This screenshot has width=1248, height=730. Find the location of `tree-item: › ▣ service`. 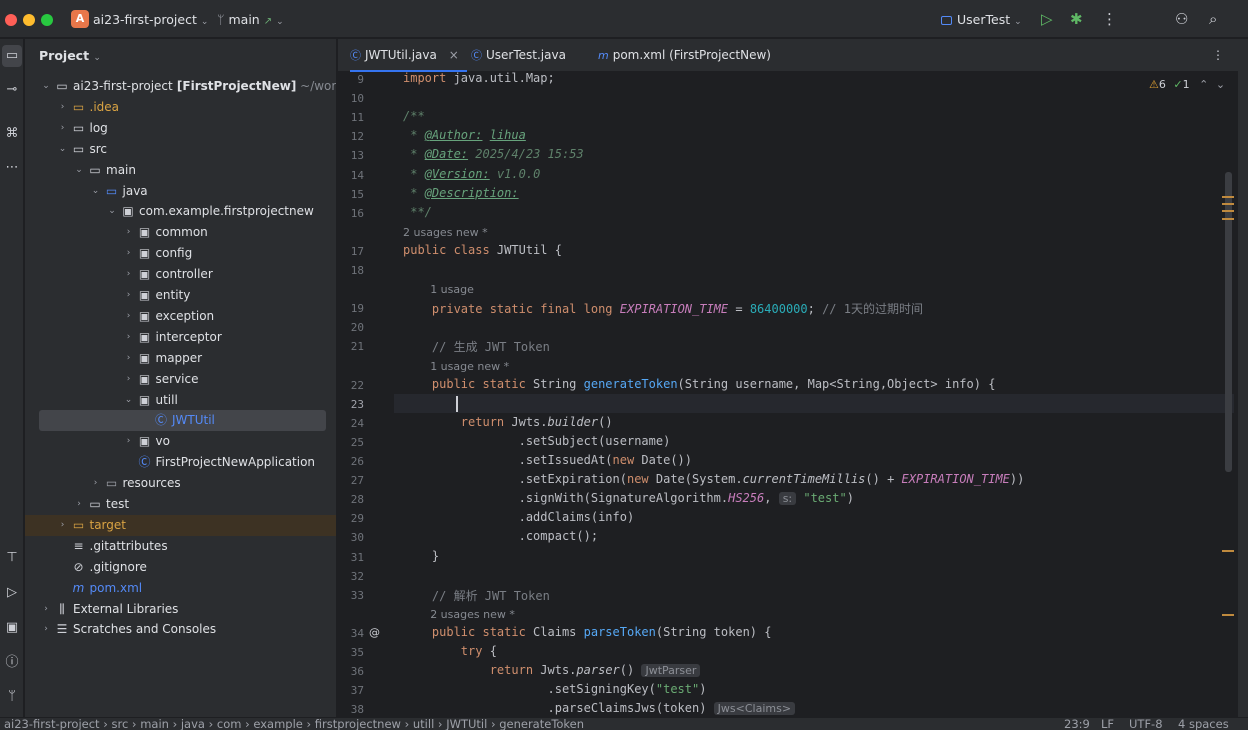

tree-item: › ▣ service is located at coordinates (180, 379).